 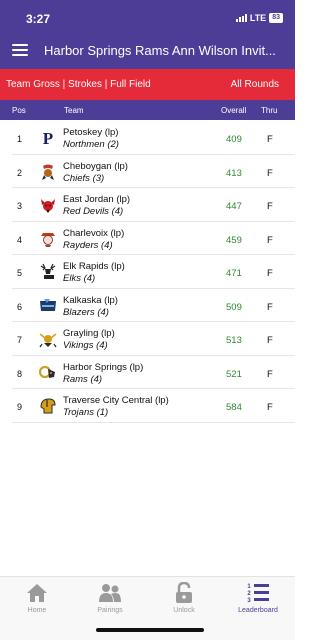 I want to click on overall-score: 513, so click(x=234, y=340).